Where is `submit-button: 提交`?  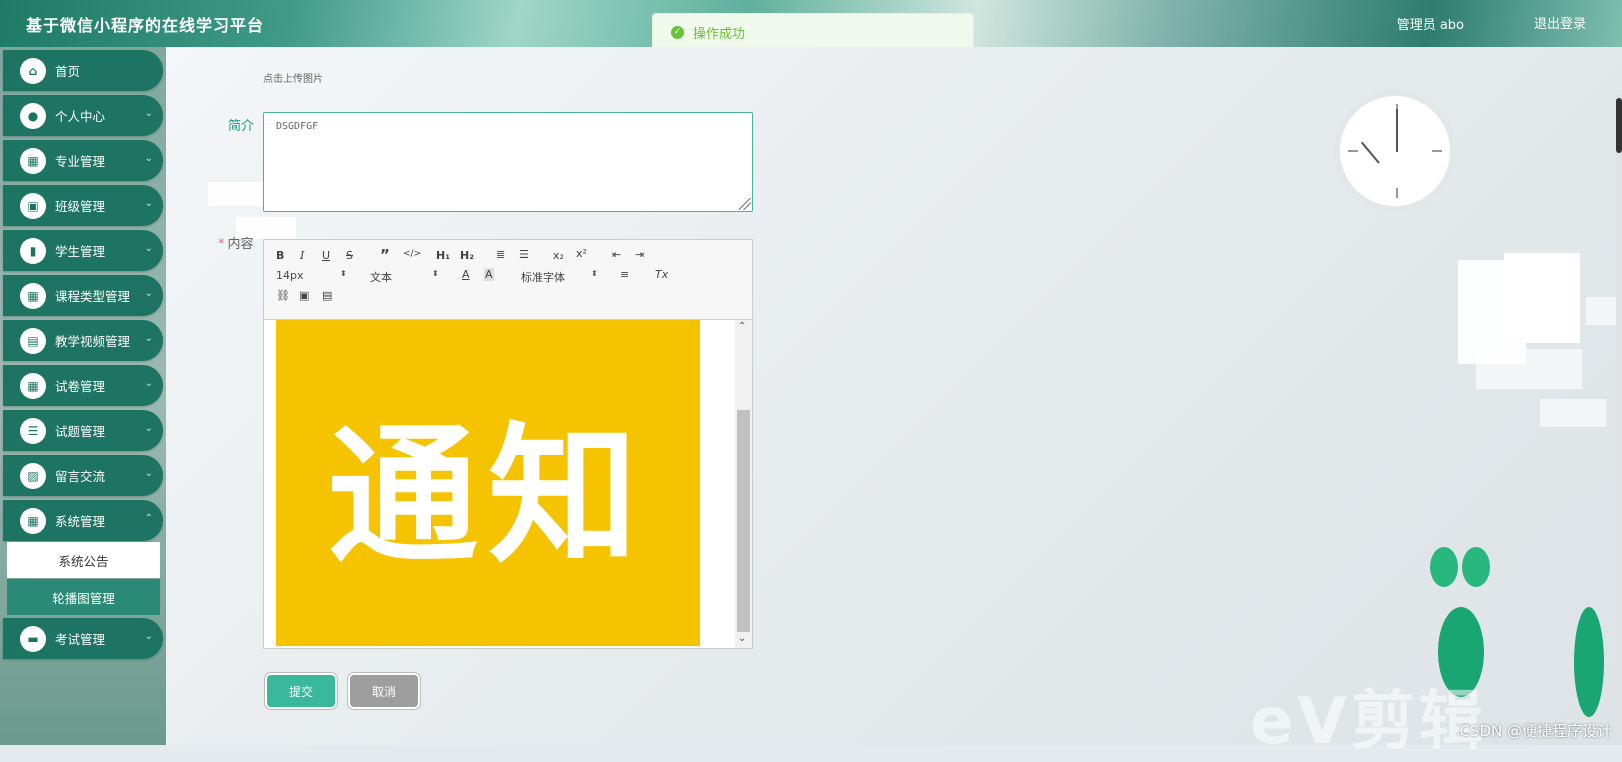
submit-button: 提交 is located at coordinates (301, 691).